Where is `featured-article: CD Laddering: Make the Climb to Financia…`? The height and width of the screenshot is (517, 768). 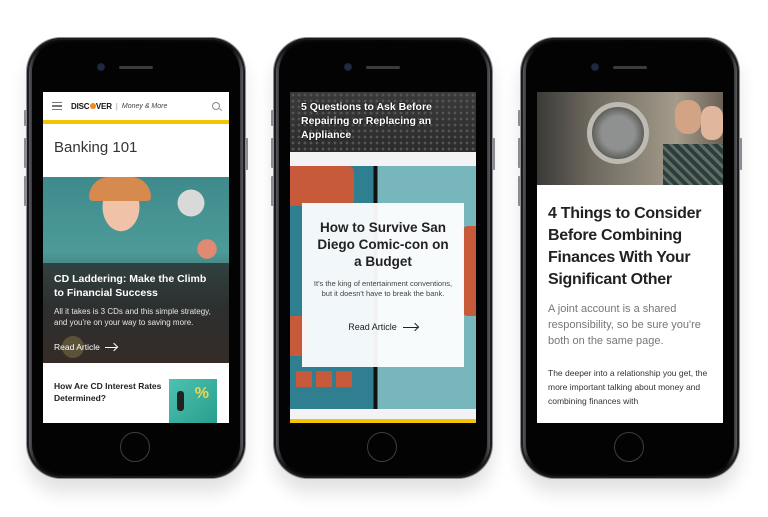
featured-article: CD Laddering: Make the Climb to Financia… is located at coordinates (136, 270).